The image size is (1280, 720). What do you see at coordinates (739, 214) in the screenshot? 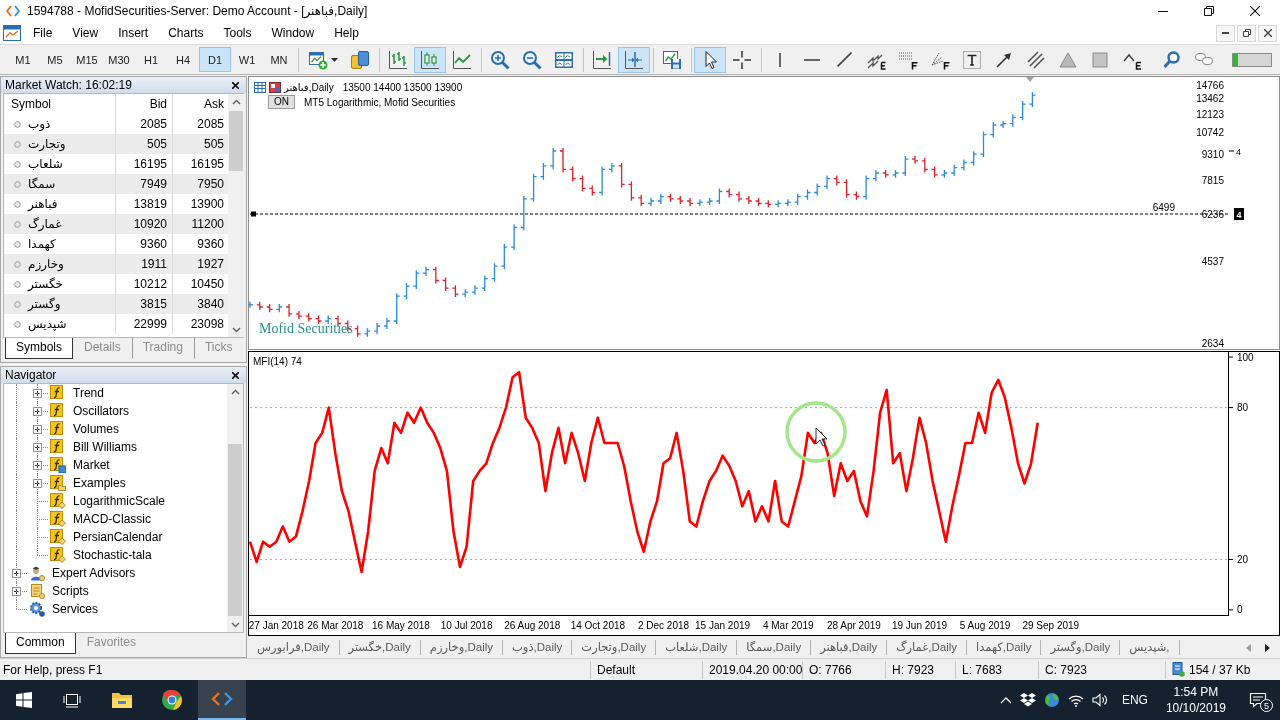
I see `dashed-level-line` at bounding box center [739, 214].